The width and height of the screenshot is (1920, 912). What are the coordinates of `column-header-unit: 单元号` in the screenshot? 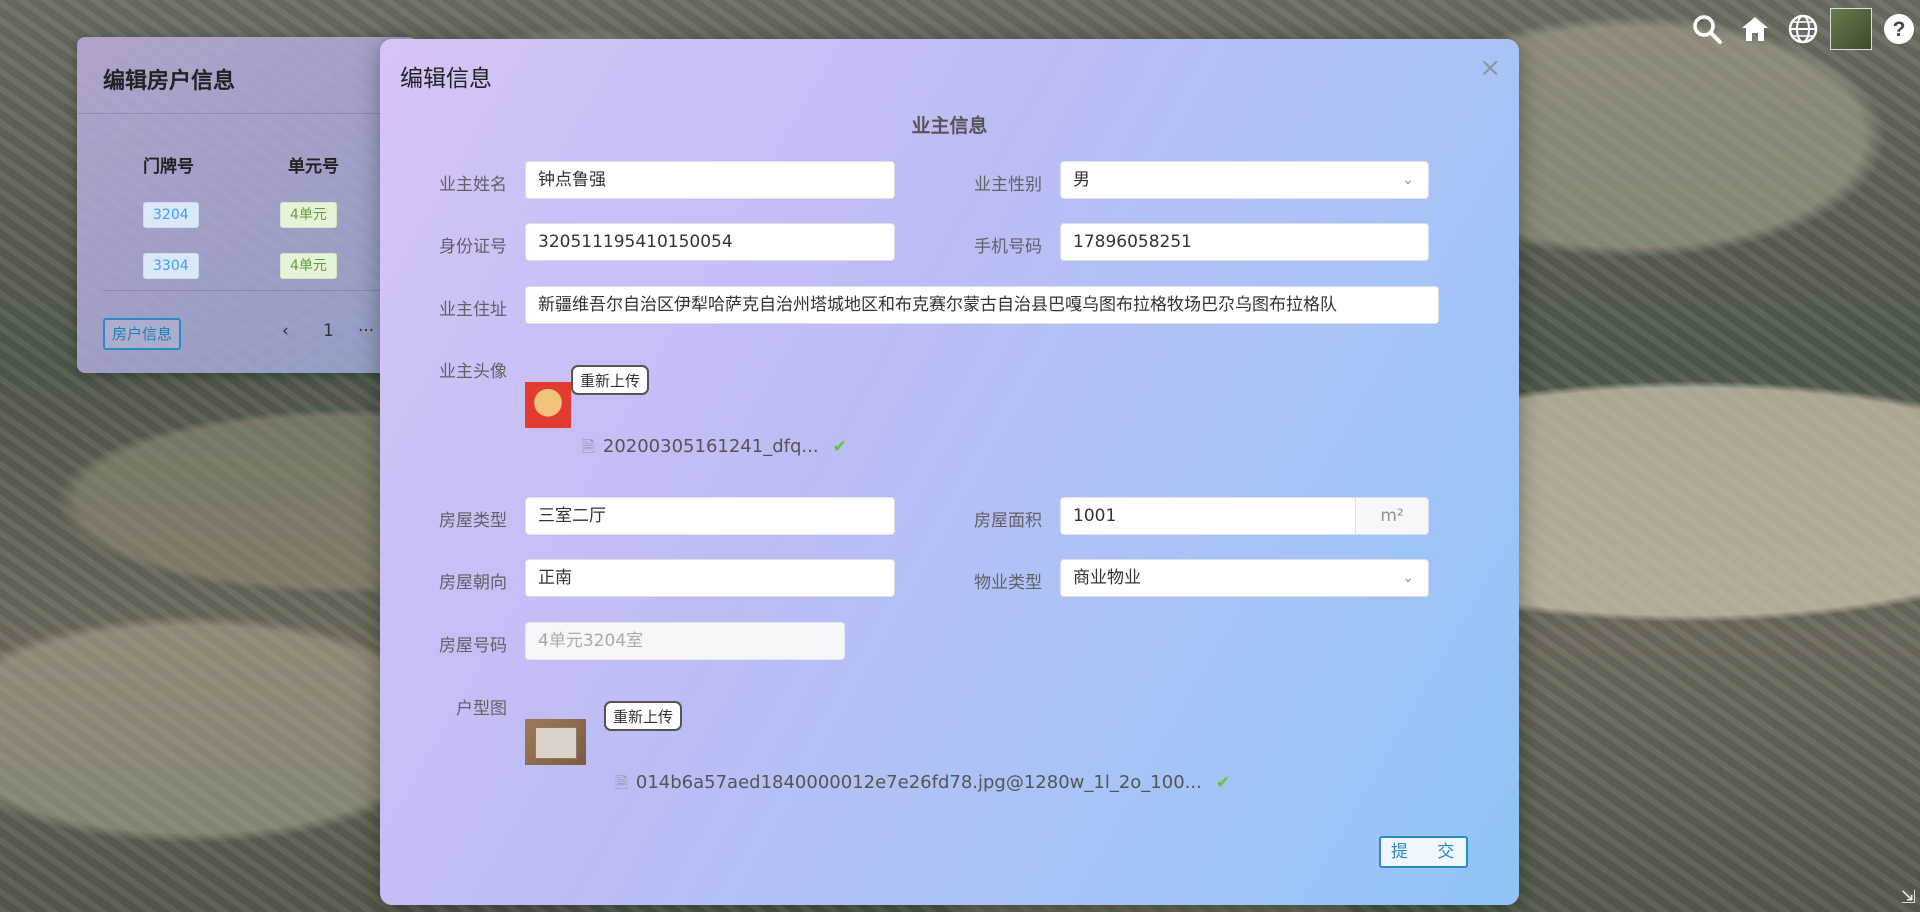 It's located at (313, 167).